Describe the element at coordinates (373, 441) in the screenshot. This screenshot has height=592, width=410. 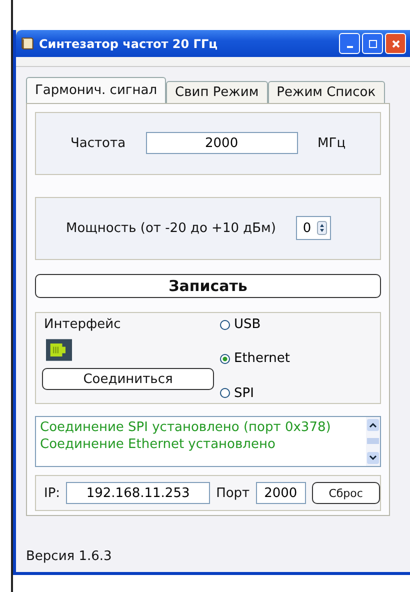
I see `scroll-bar` at that location.